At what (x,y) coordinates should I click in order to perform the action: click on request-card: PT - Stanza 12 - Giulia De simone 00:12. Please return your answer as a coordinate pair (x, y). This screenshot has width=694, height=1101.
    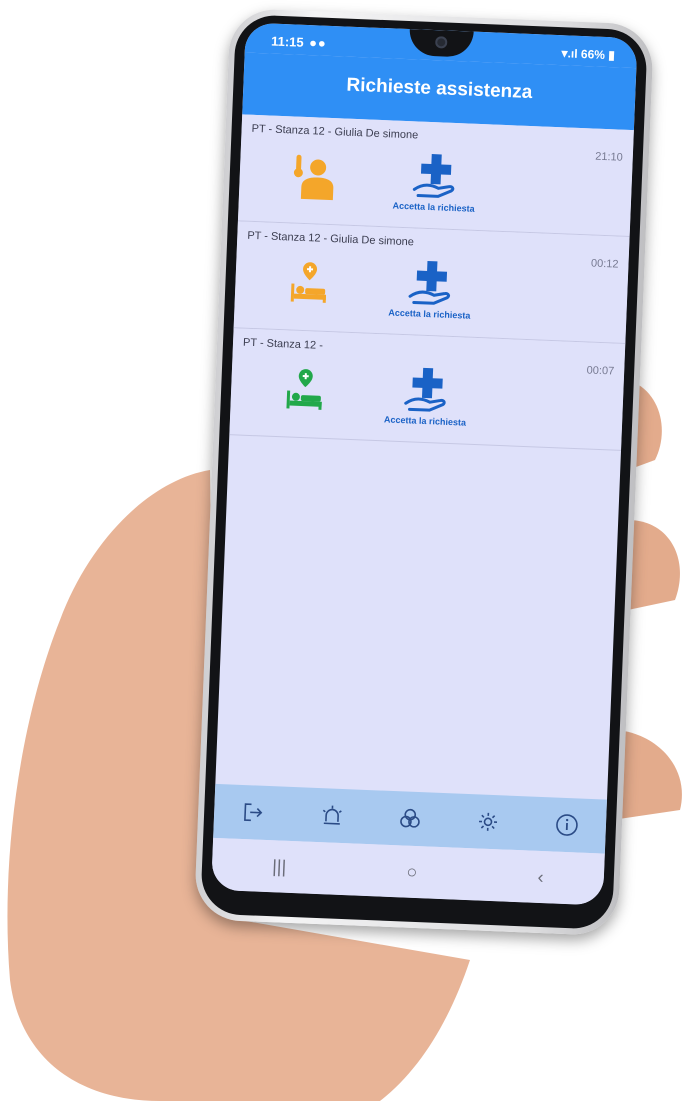
    Looking at the image, I should click on (431, 282).